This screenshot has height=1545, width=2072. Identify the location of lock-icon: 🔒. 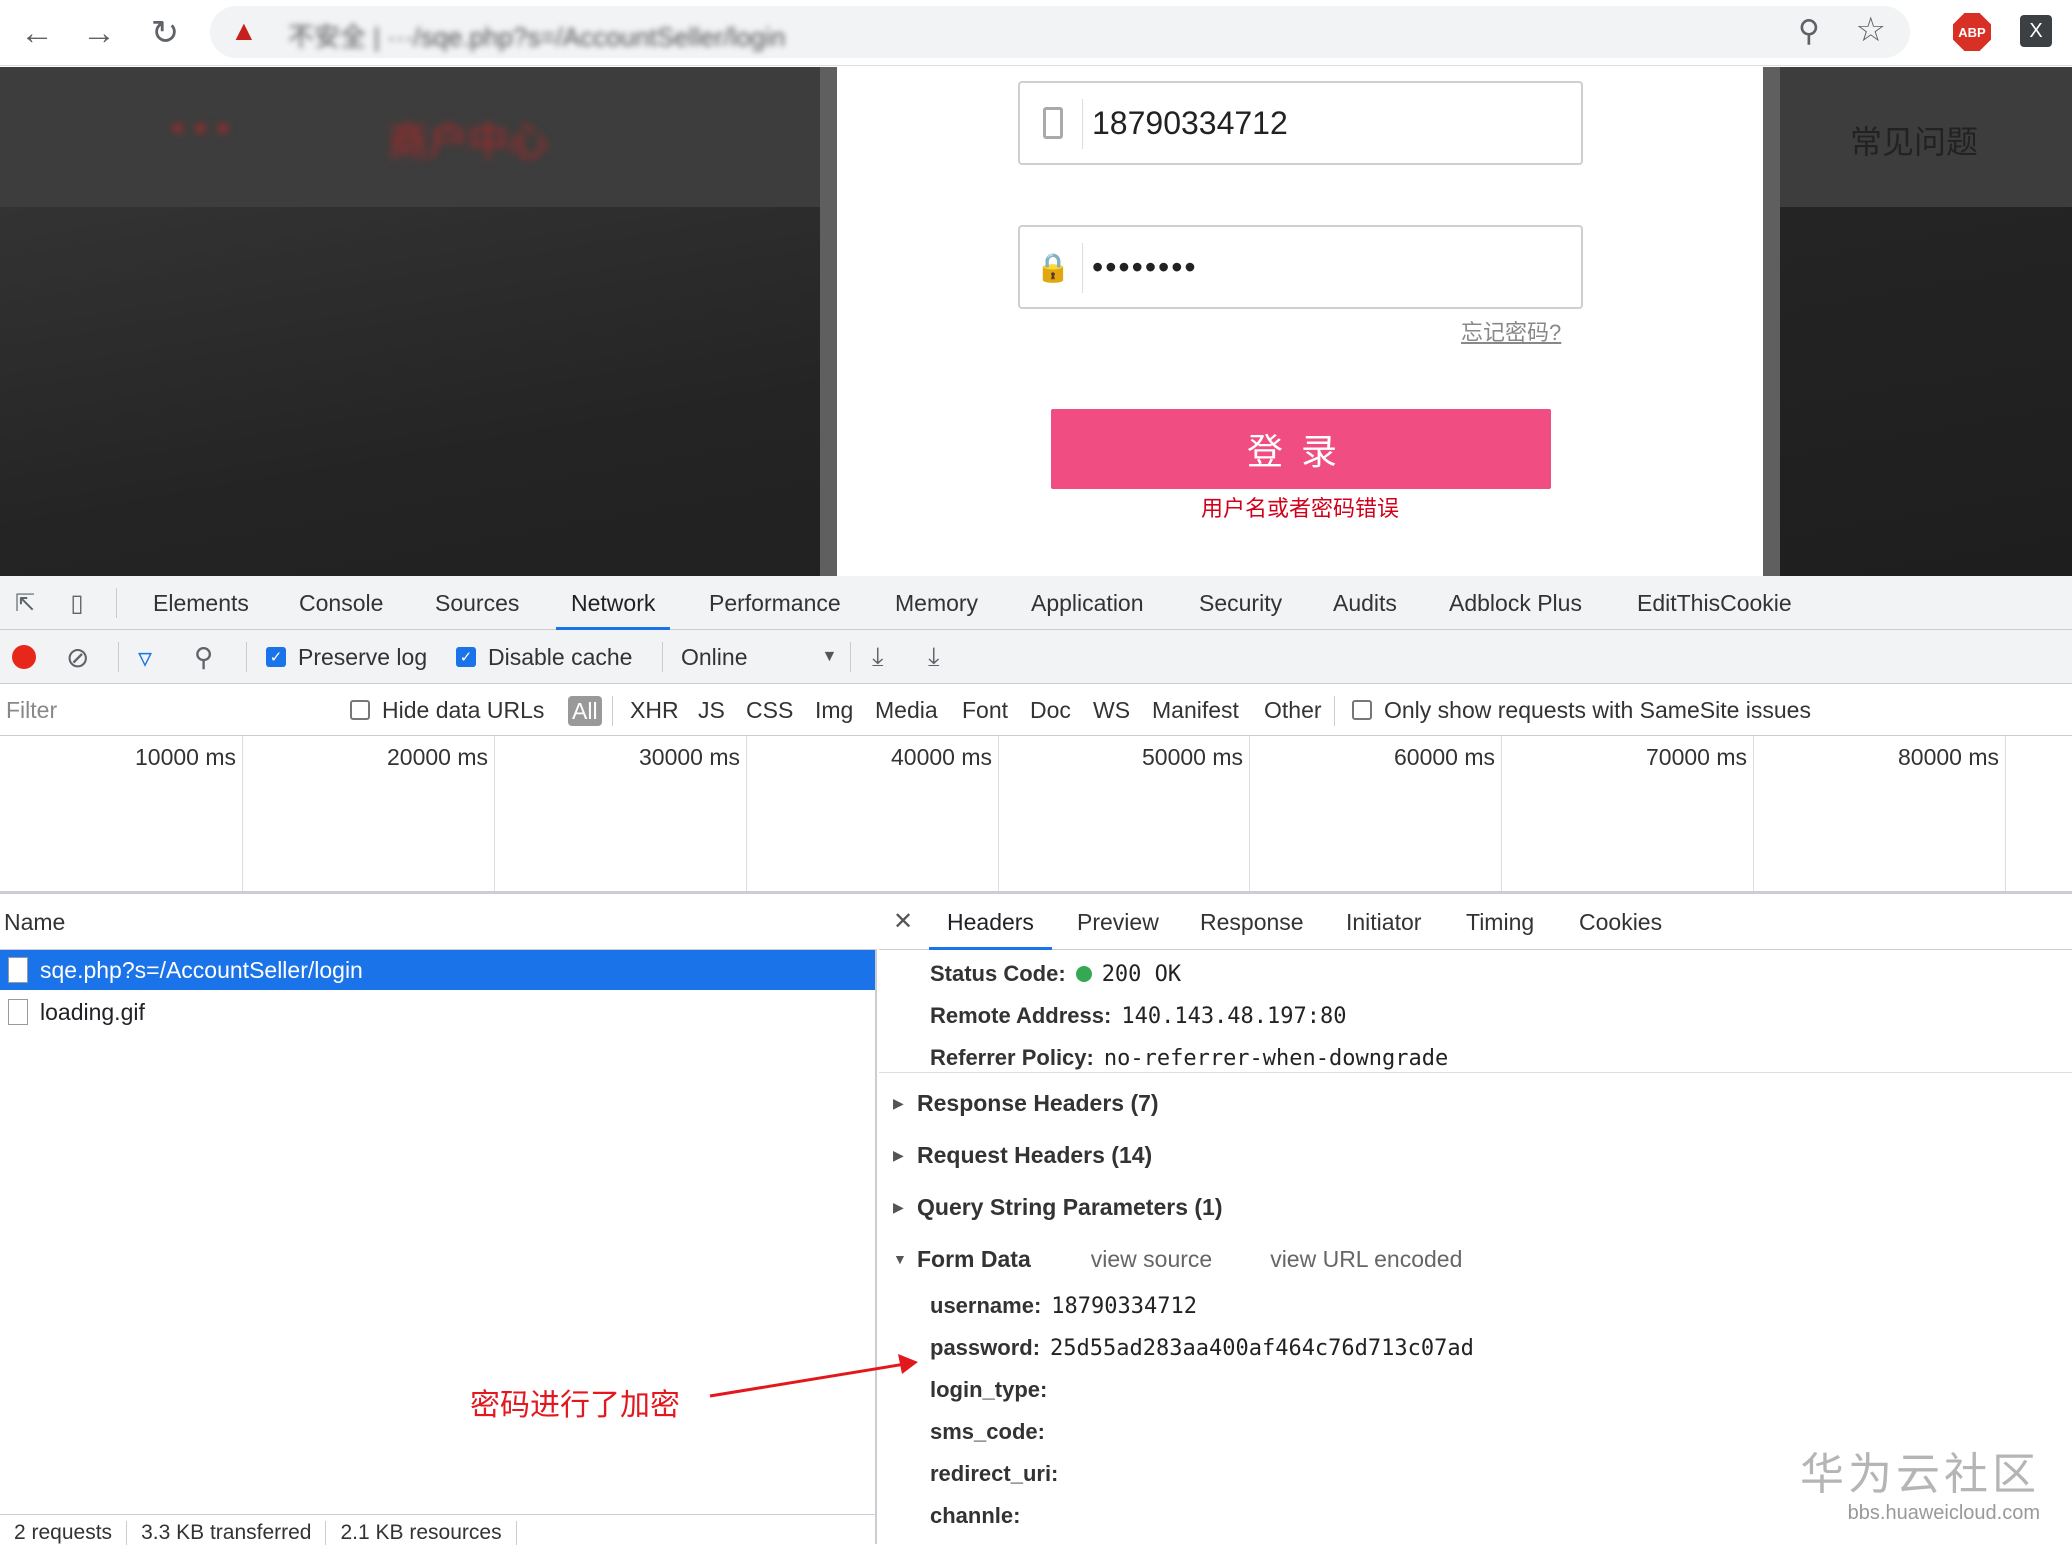
(1053, 267).